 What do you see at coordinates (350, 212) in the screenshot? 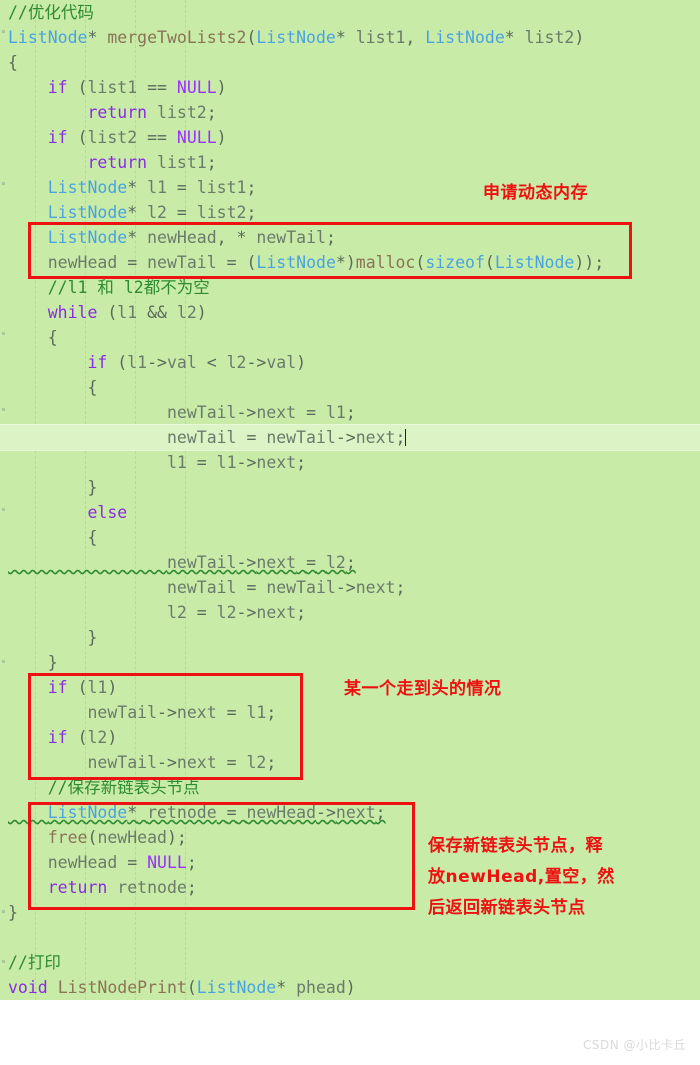
I see `code-line: ListNode* l2 = list2;` at bounding box center [350, 212].